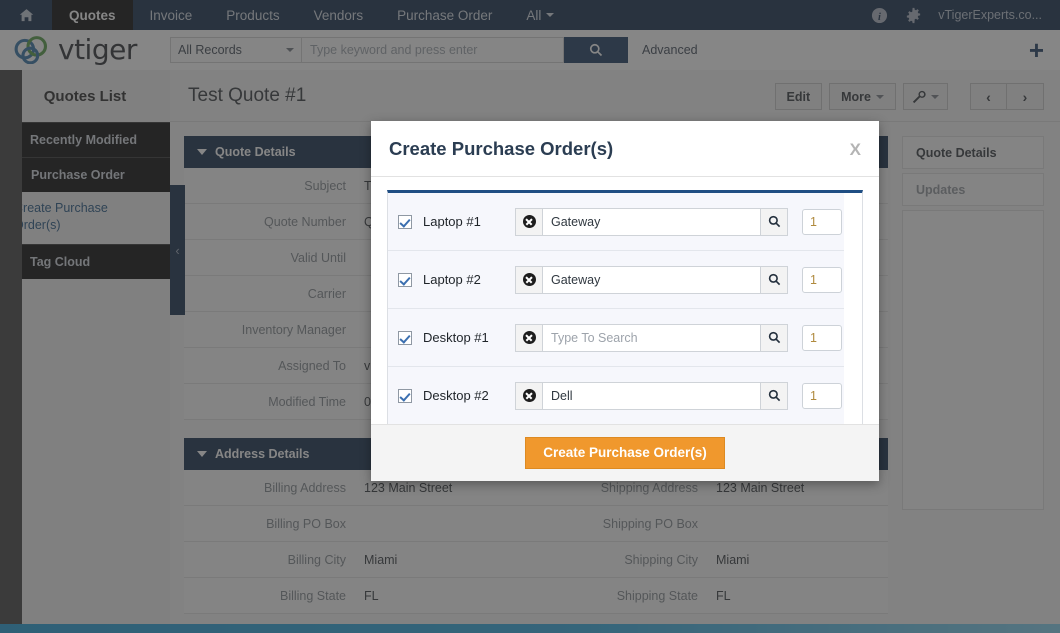  I want to click on create-purchase-orders-button: Create Purchase Order(s), so click(625, 453).